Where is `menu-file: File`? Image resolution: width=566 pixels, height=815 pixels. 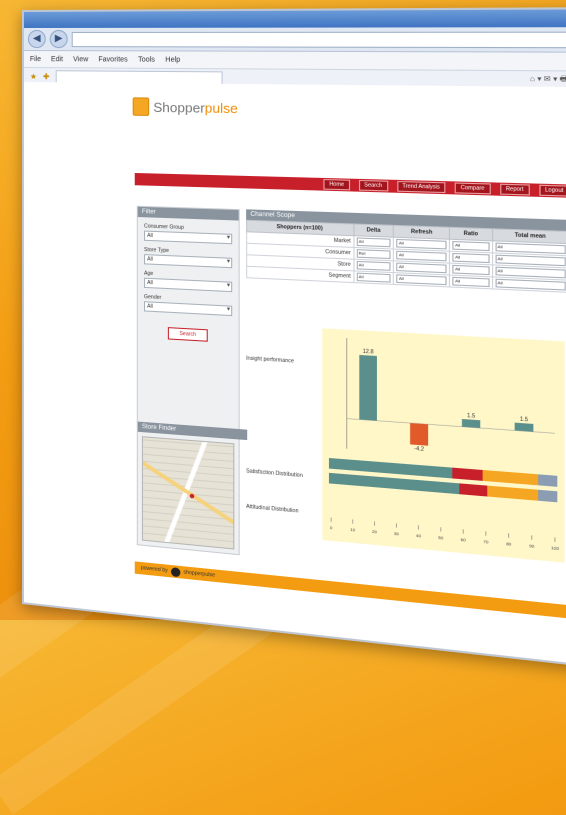 menu-file: File is located at coordinates (35, 59).